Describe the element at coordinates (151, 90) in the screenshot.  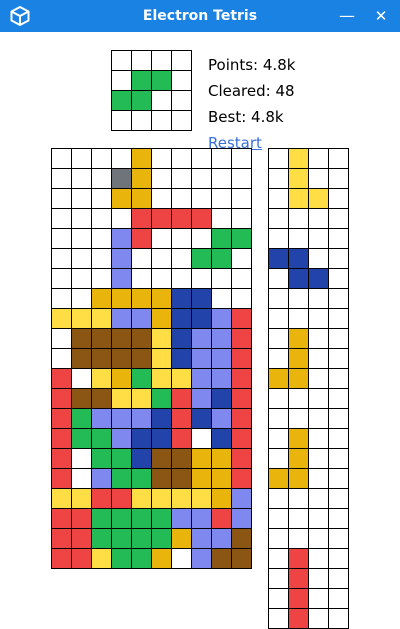
I see `next-piece-preview` at that location.